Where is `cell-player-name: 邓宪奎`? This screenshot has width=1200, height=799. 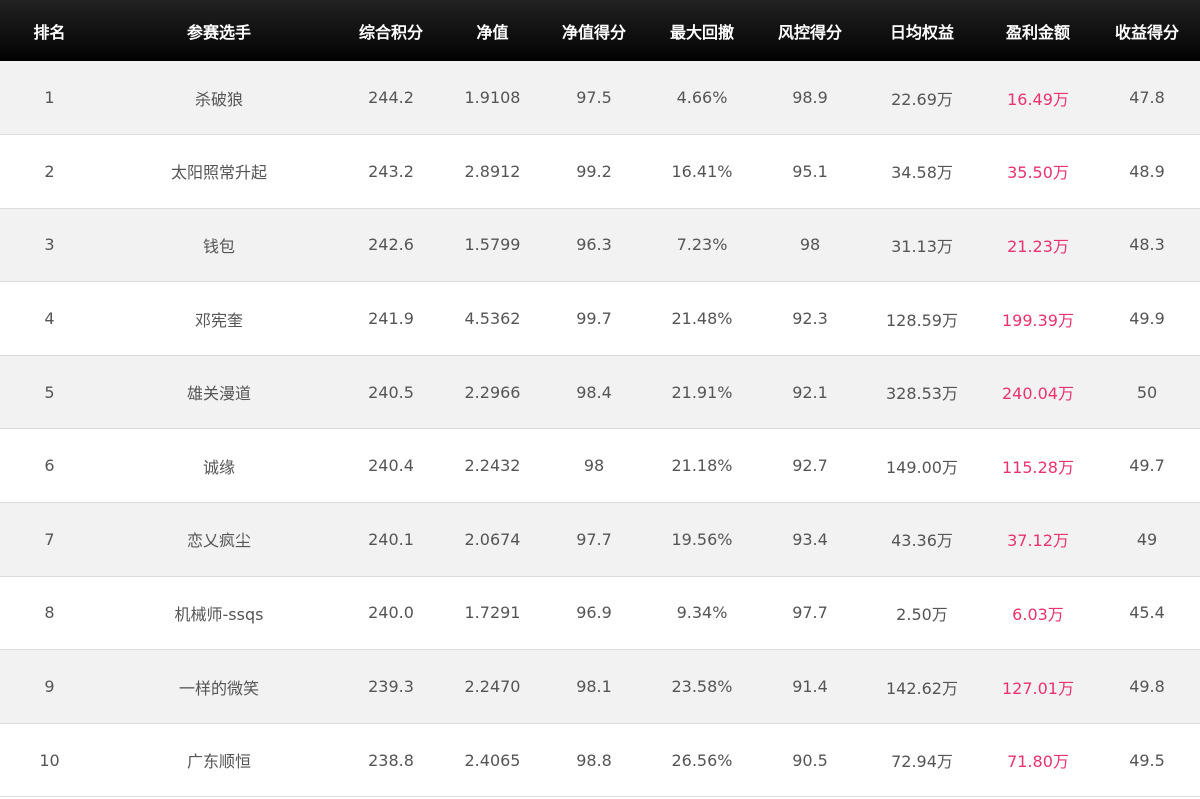 cell-player-name: 邓宪奎 is located at coordinates (219, 318).